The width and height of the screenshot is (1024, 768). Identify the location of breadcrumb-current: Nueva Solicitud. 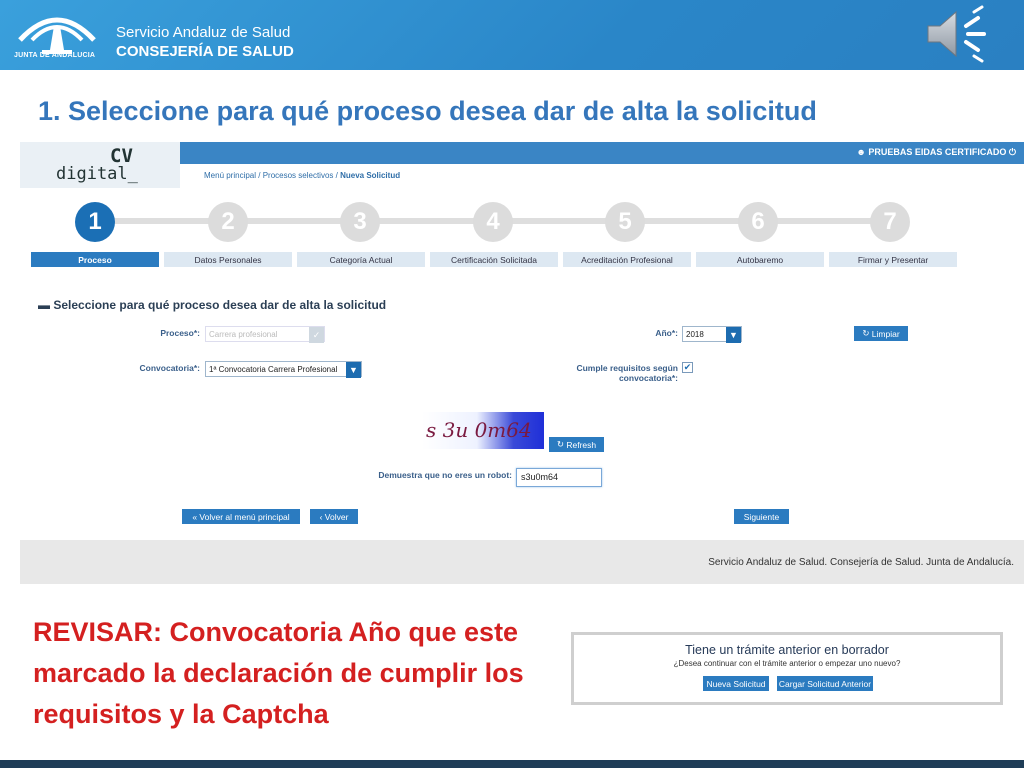
(370, 175).